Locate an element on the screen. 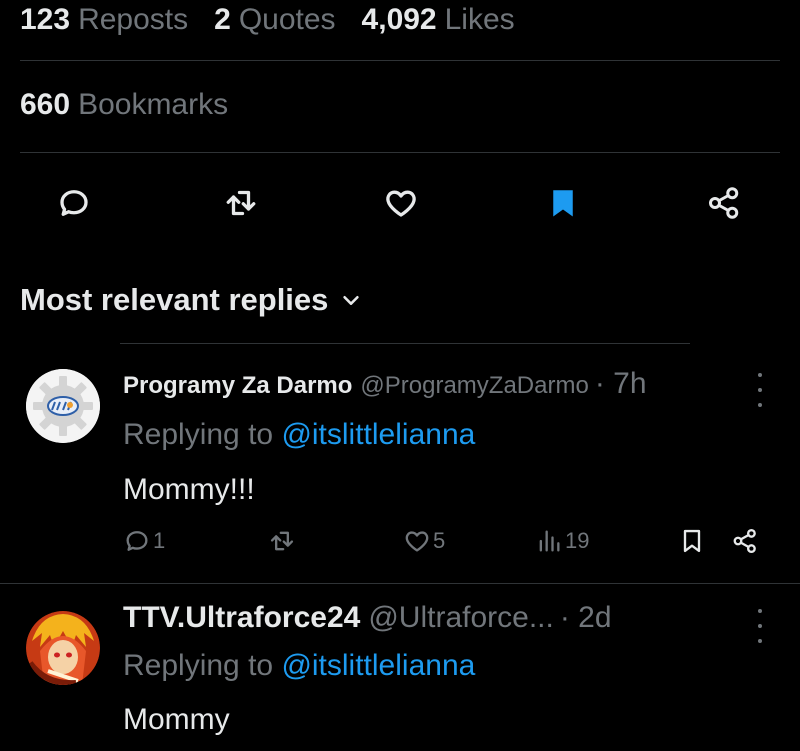  reply-timestamp: · 7h is located at coordinates (621, 384).